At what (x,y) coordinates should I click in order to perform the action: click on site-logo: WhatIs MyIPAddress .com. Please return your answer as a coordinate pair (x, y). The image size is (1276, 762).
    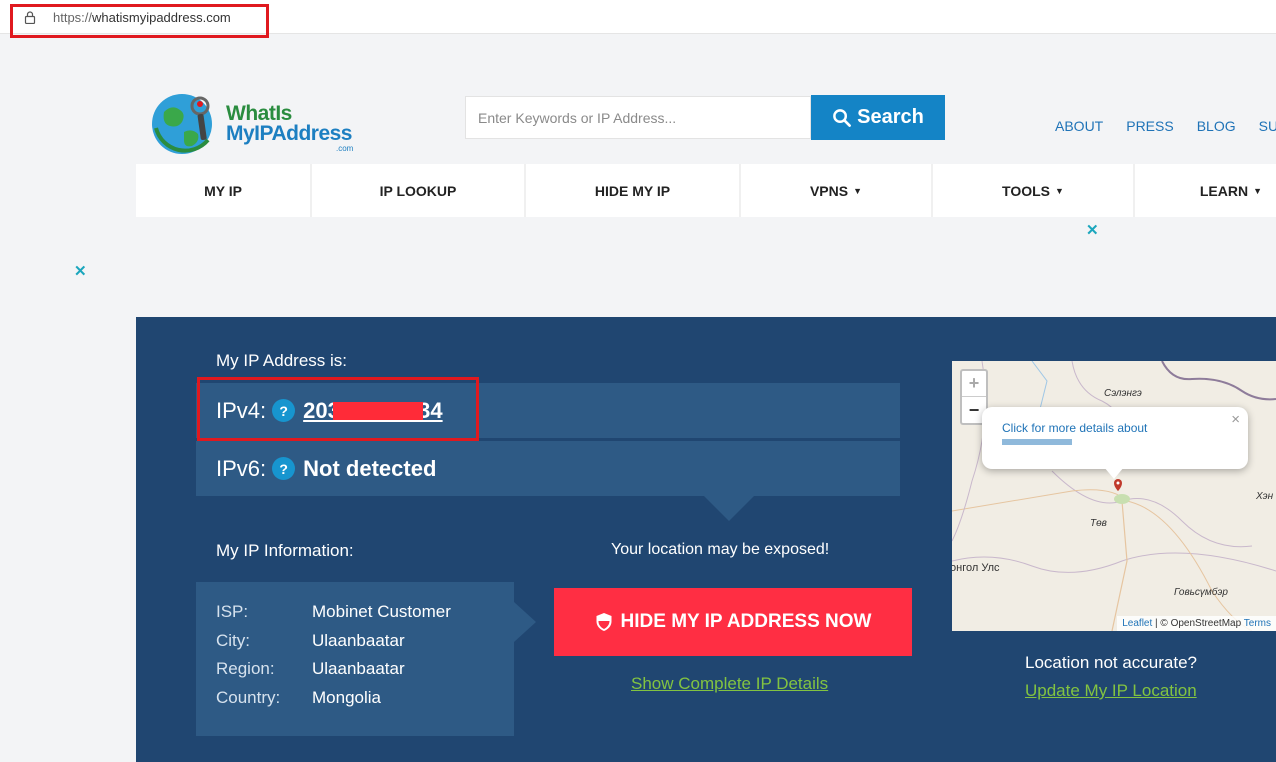
    Looking at the image, I should click on (260, 125).